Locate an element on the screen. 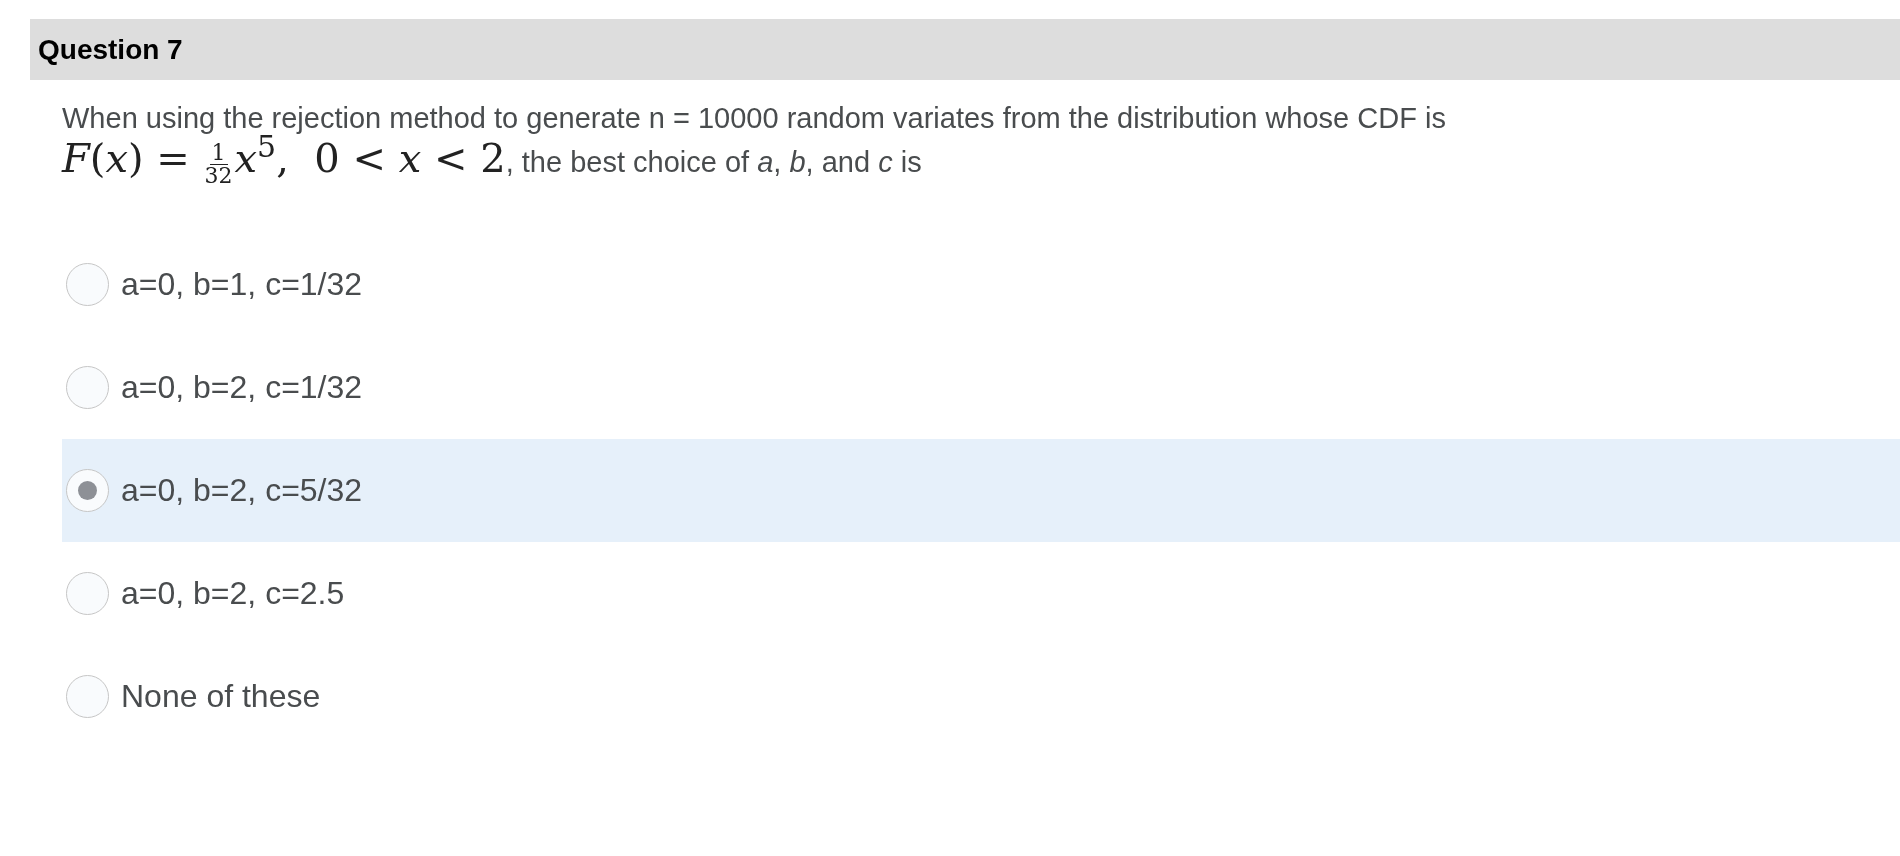 Image resolution: width=1900 pixels, height=856 pixels. question-title: Question 7 is located at coordinates (110, 49).